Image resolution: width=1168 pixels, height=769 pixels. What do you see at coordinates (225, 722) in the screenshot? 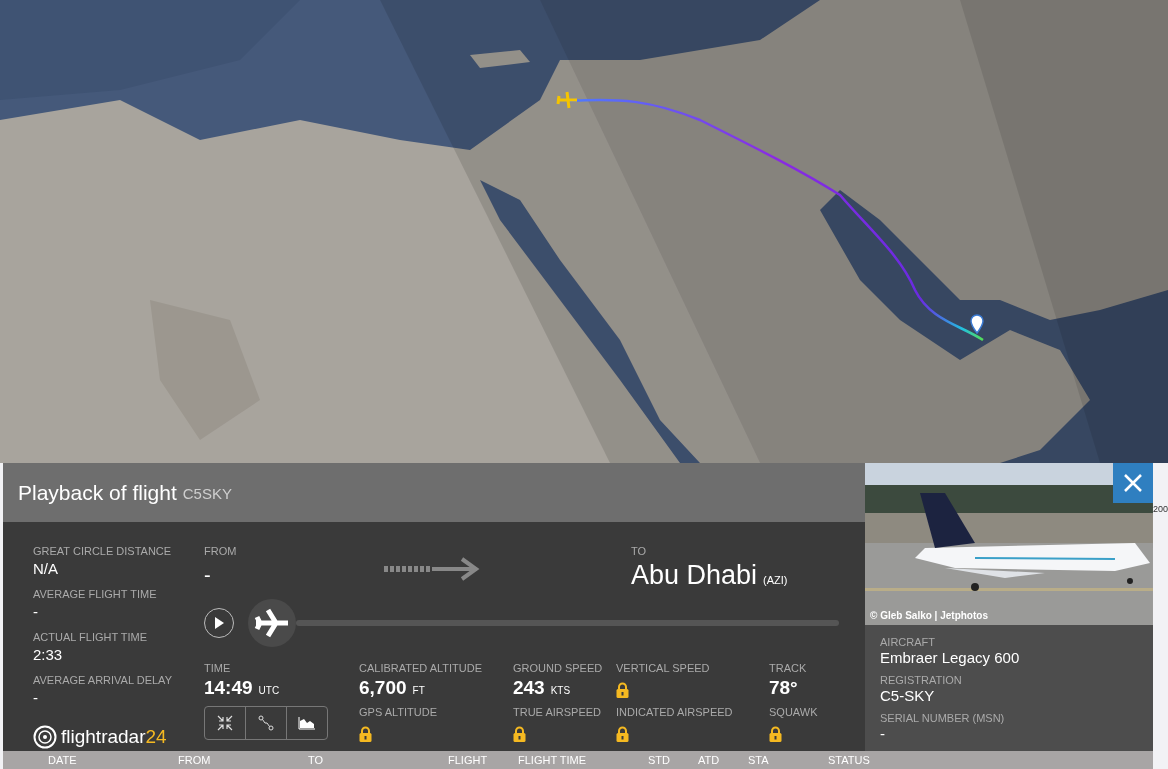
I see `collapse-arrows-icon` at bounding box center [225, 722].